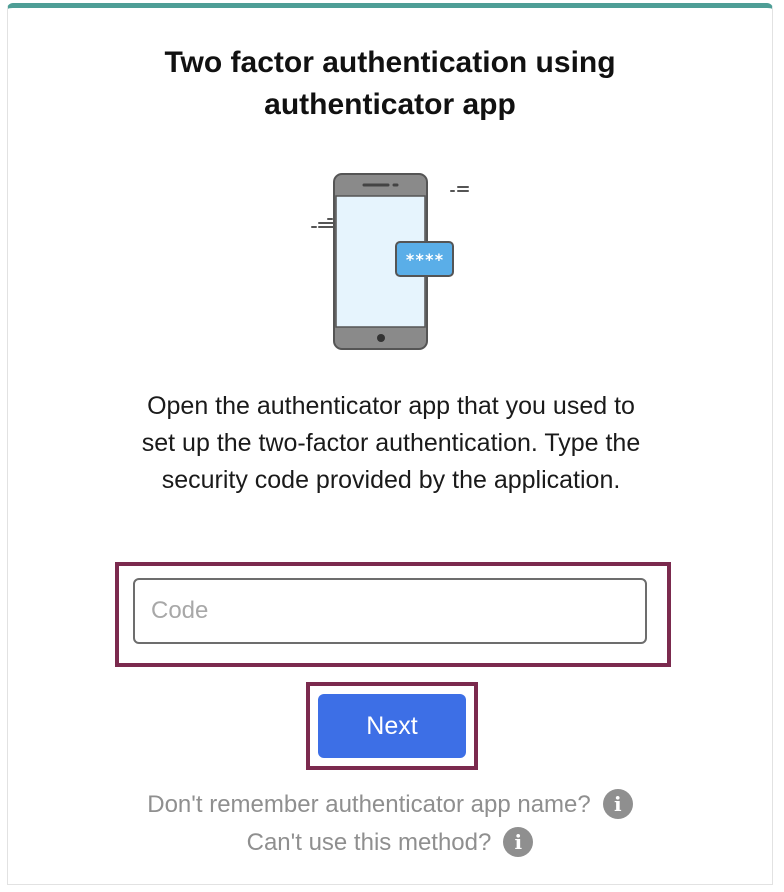  What do you see at coordinates (390, 62) in the screenshot?
I see `title-line-1: Two factor authentication using` at bounding box center [390, 62].